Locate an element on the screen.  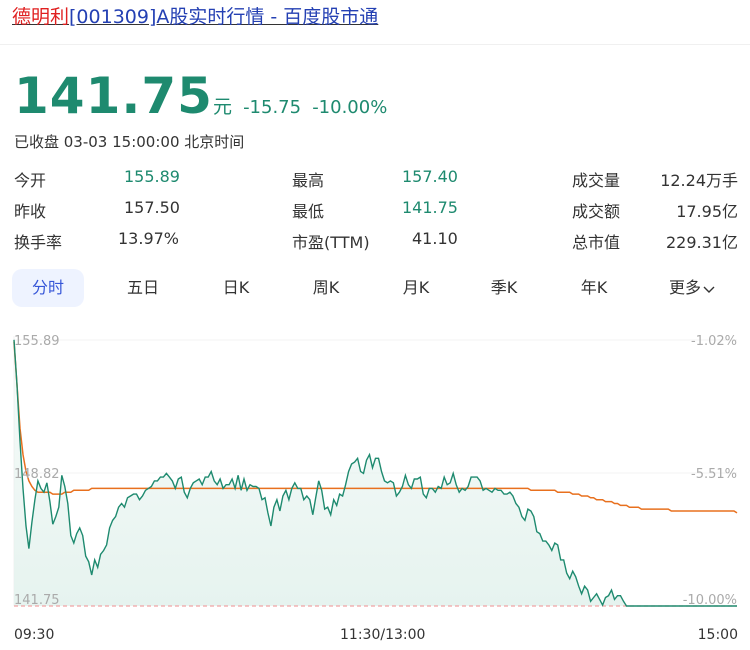
stat-label: 市盈(TTM) is located at coordinates (331, 242).